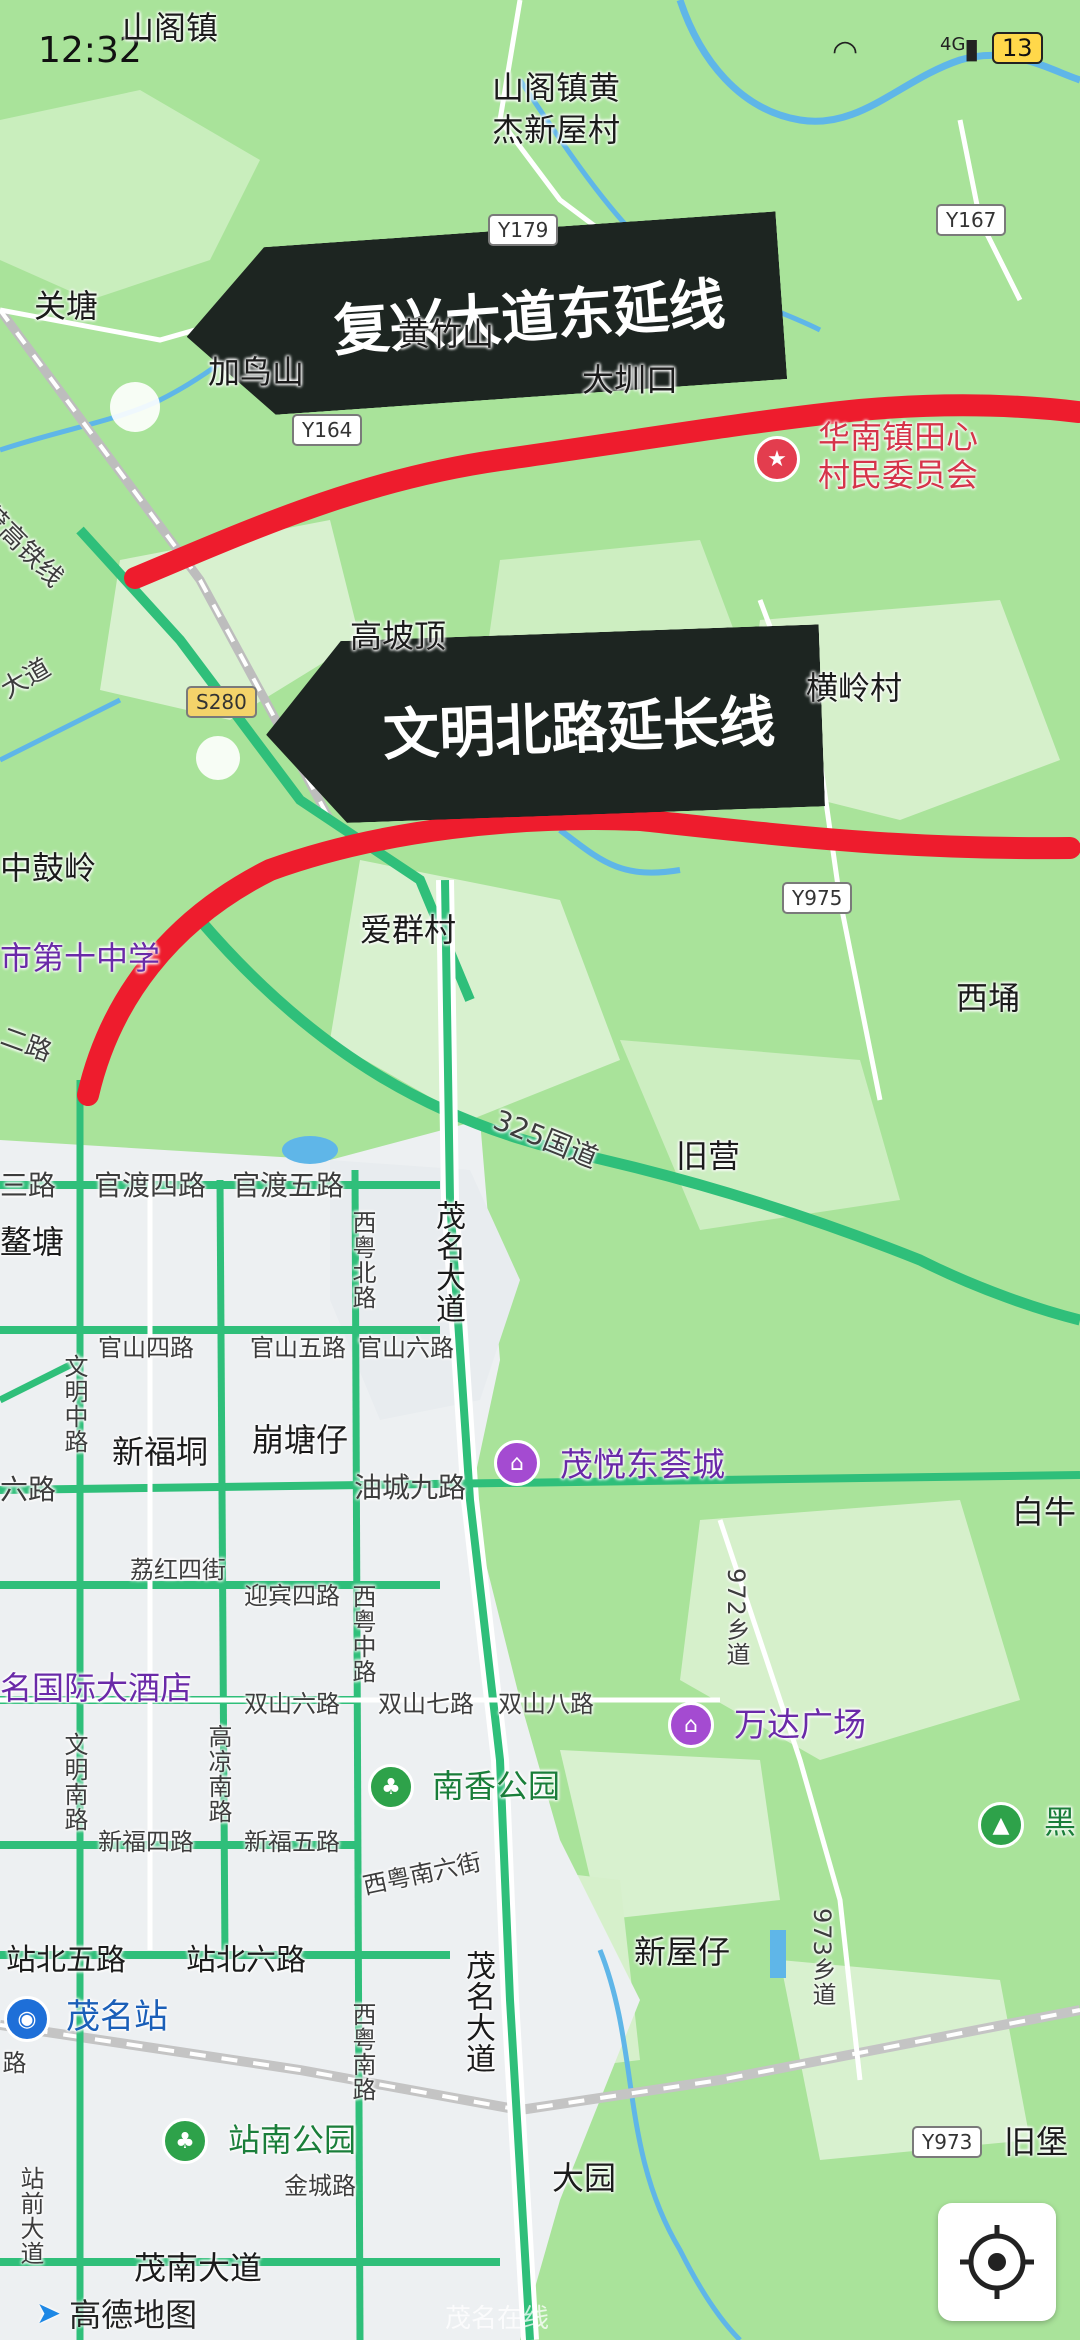  I want to click on label-zhanqiandadao: 站前大道, so click(30, 2216).